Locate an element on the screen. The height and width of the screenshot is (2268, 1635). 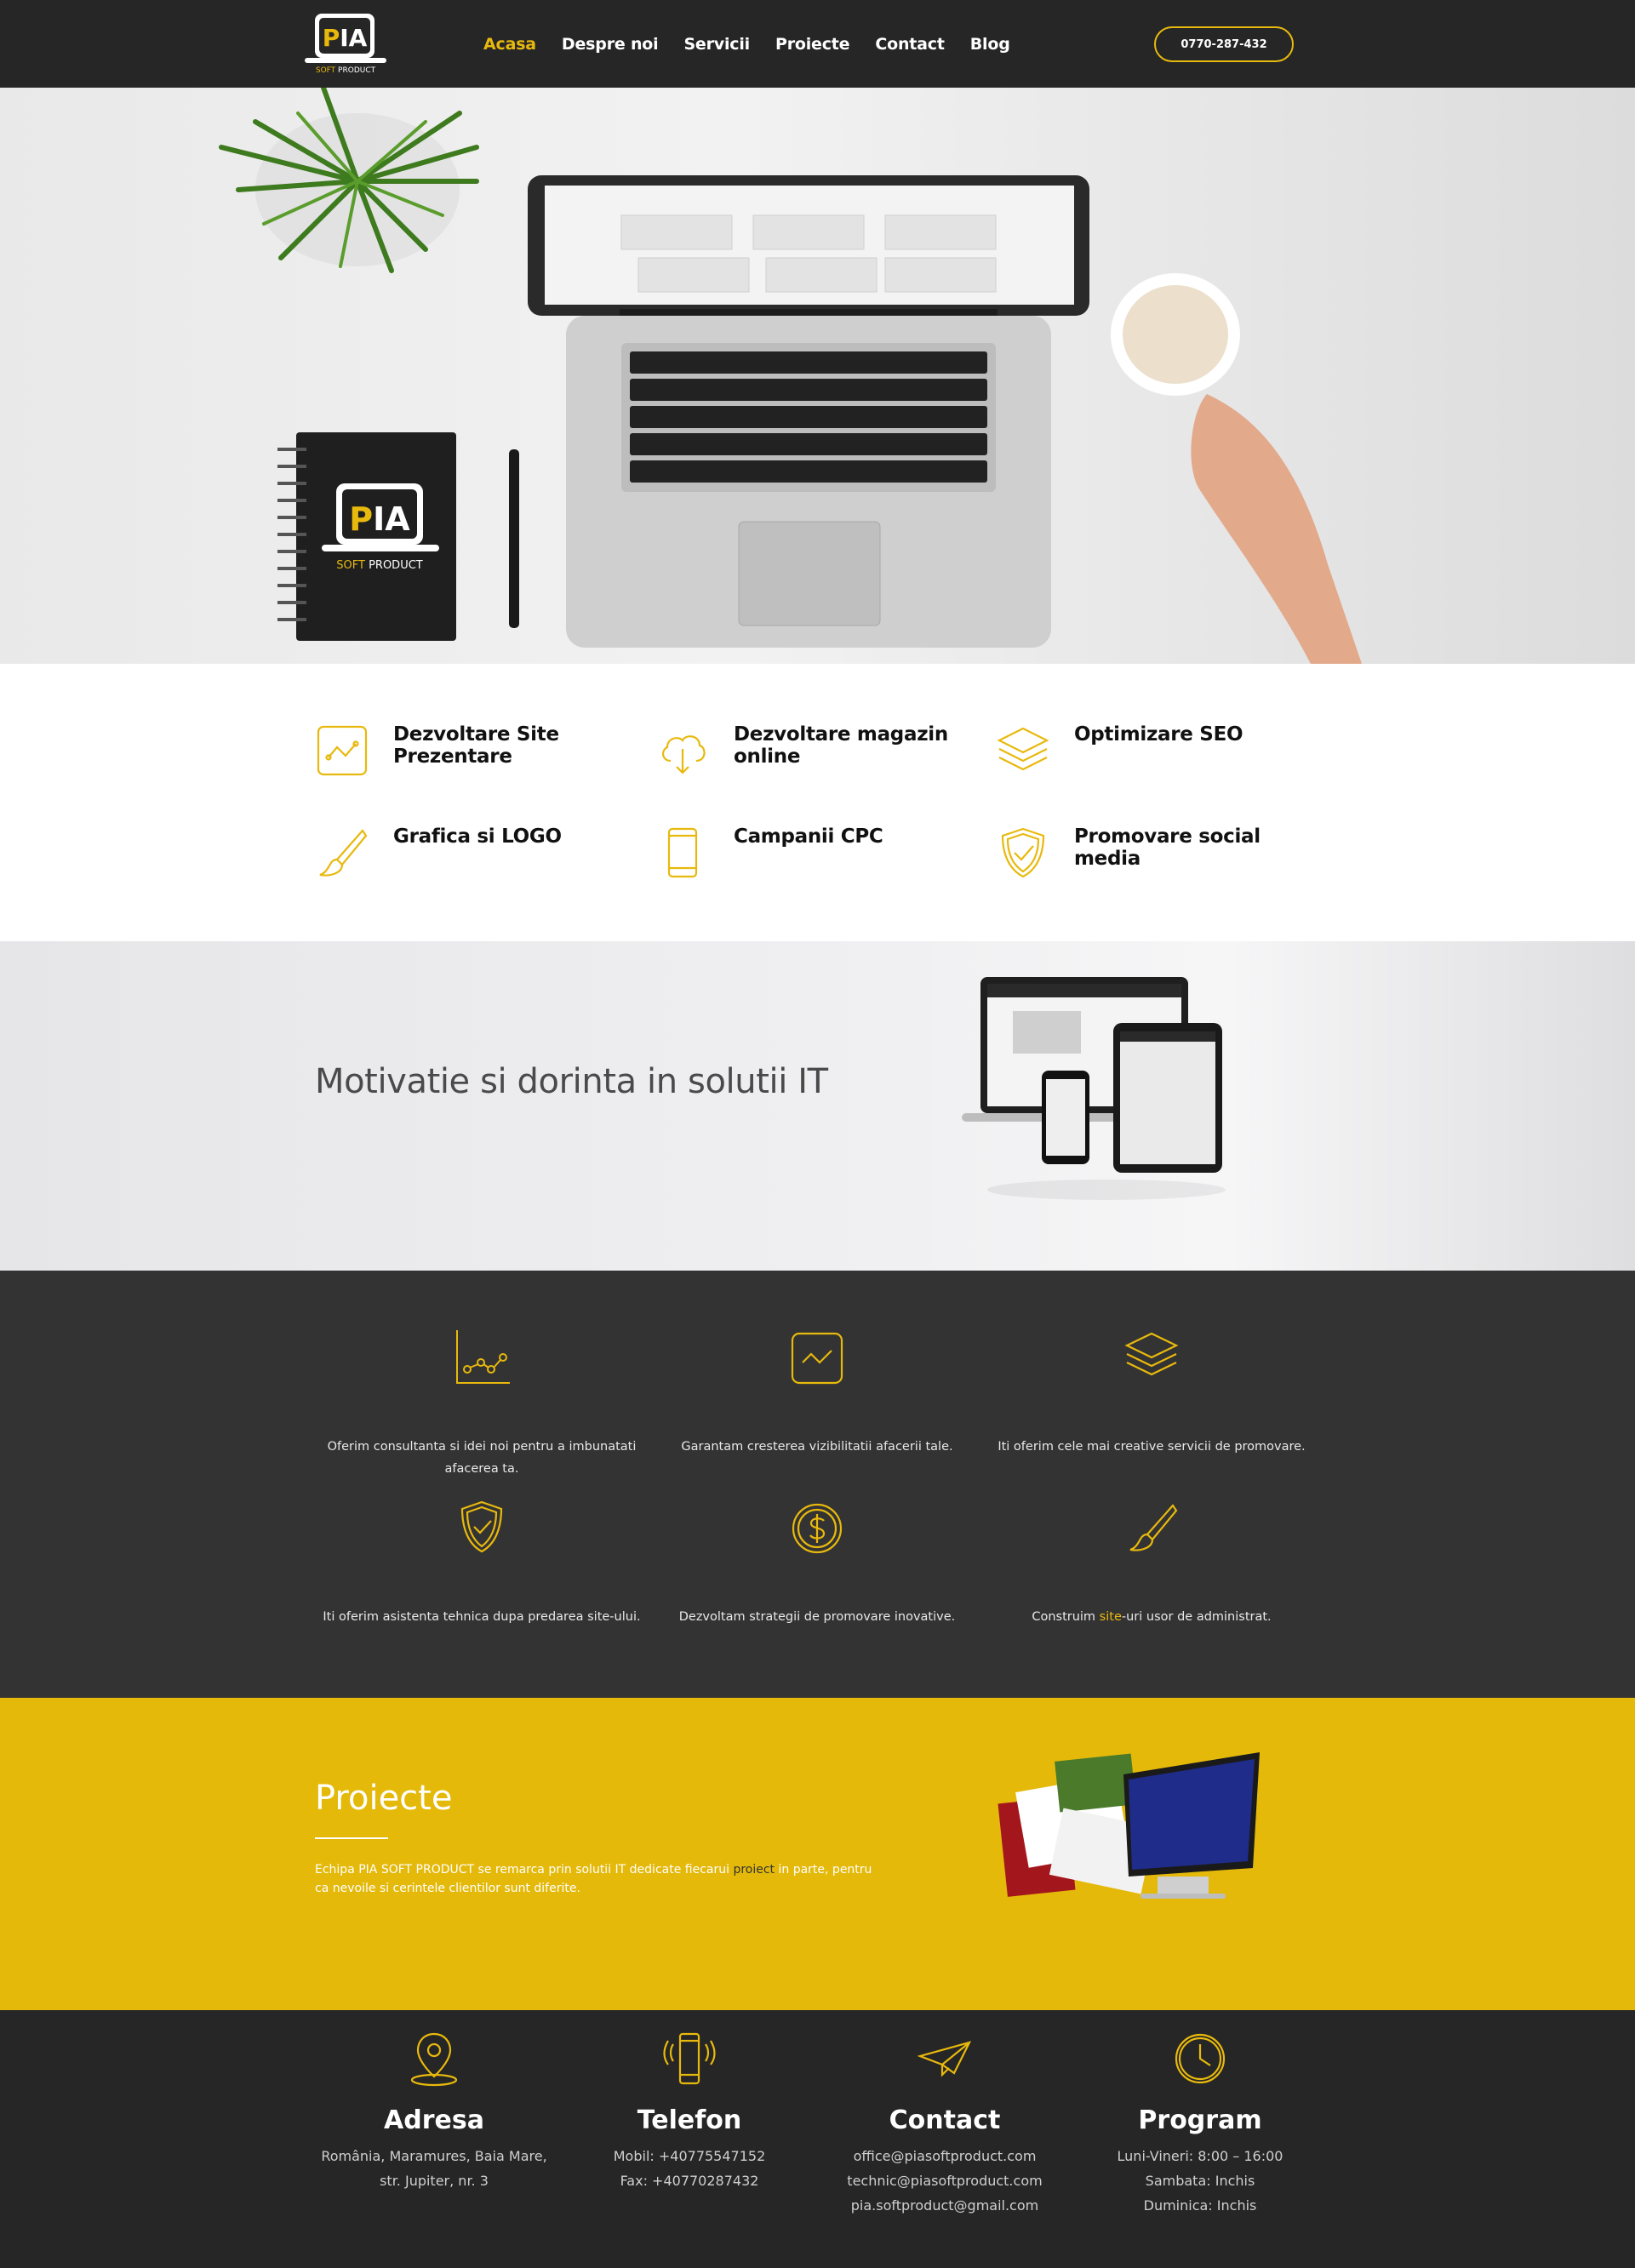
pia-logo: PIA SOFT PRODUCT is located at coordinates (346, 42).